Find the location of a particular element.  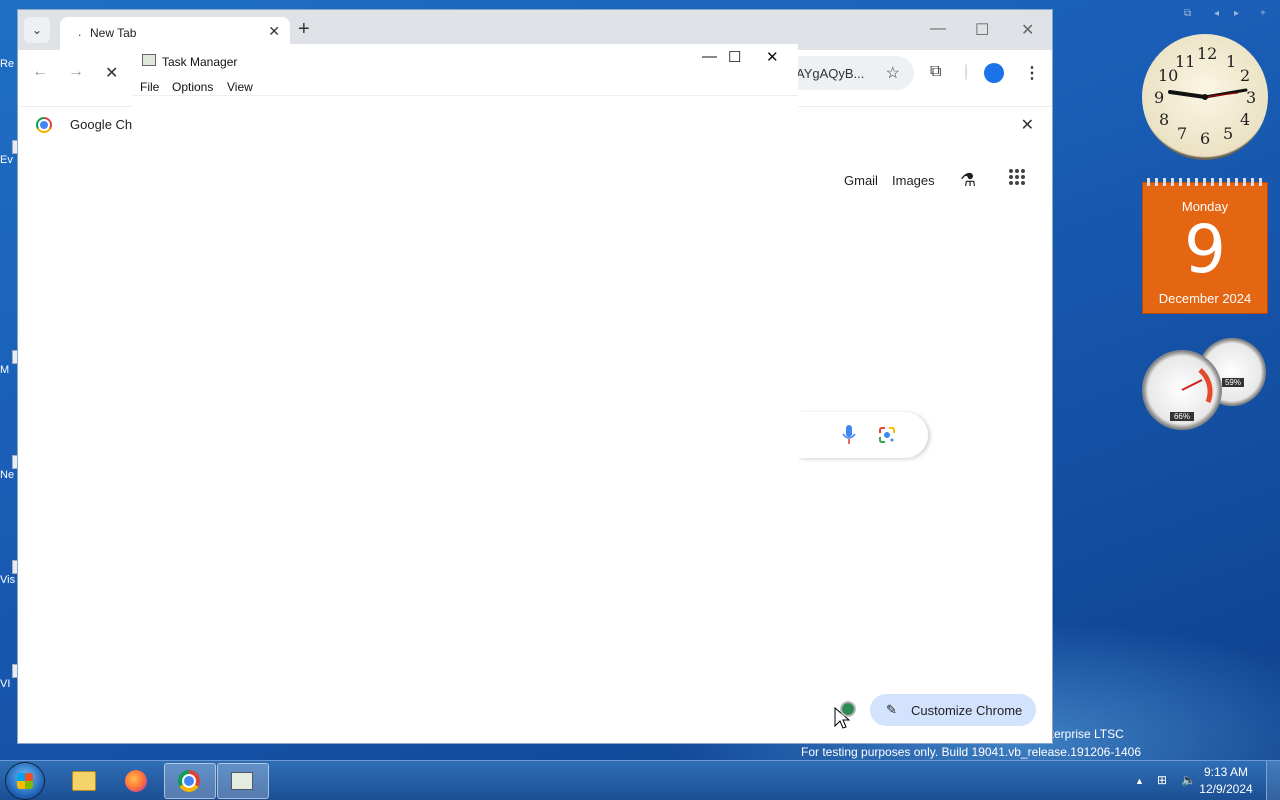

clock-hands-icon is located at coordinates (1208, 94).